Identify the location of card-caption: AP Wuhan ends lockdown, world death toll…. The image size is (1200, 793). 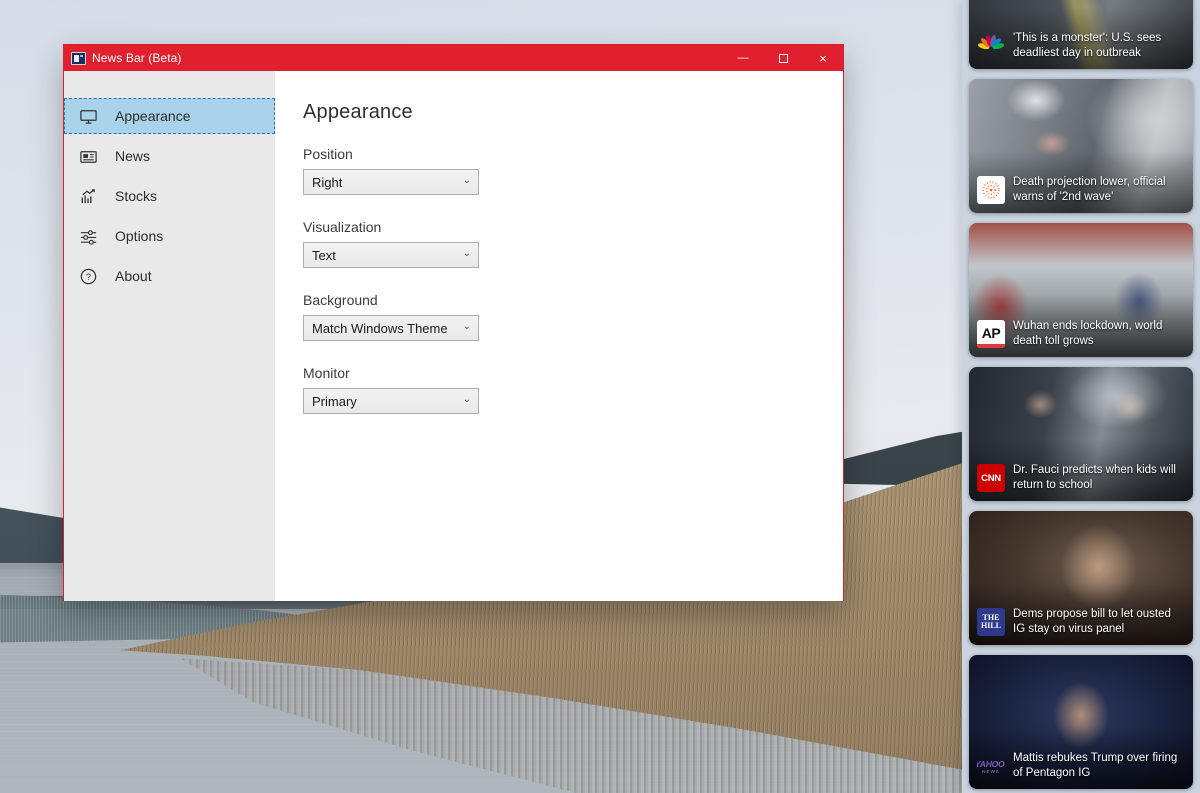
(1081, 334).